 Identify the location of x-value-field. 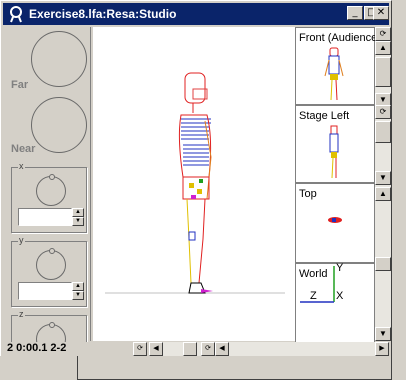
(45, 217).